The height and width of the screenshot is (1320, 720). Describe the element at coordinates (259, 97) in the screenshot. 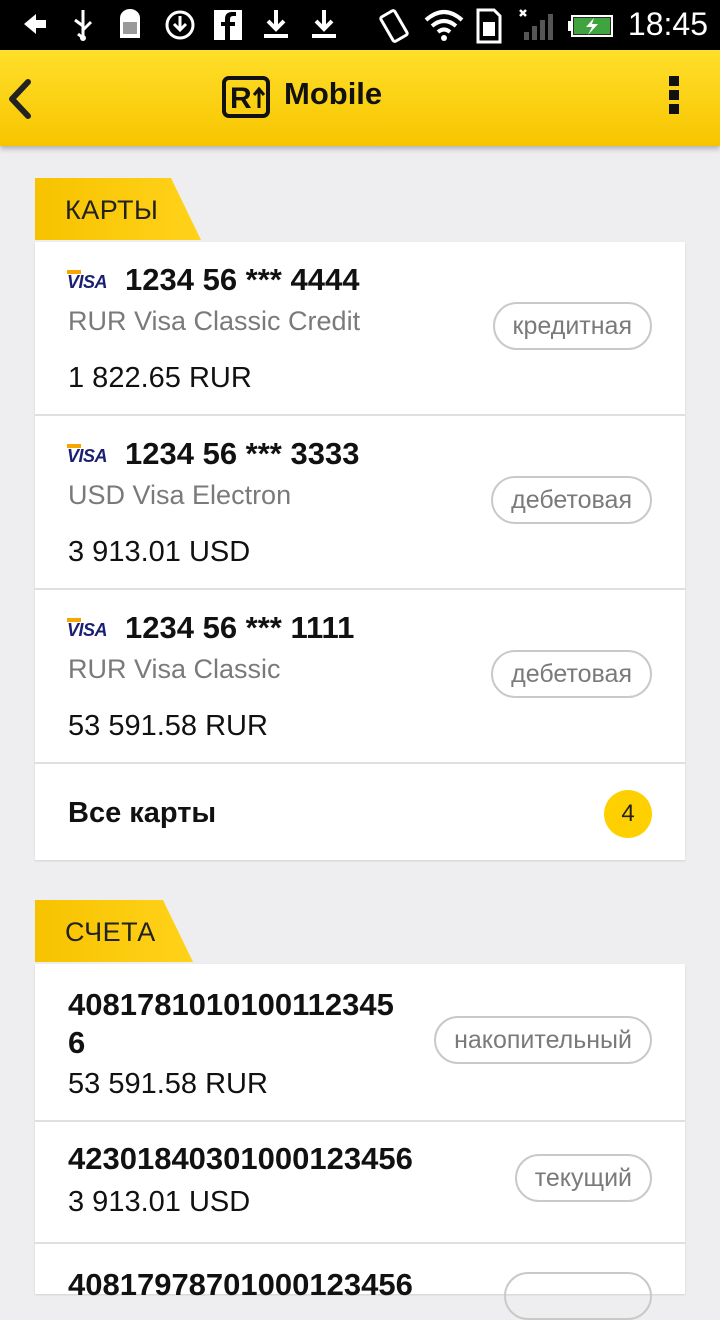

I see `arrow-up-icon` at that location.